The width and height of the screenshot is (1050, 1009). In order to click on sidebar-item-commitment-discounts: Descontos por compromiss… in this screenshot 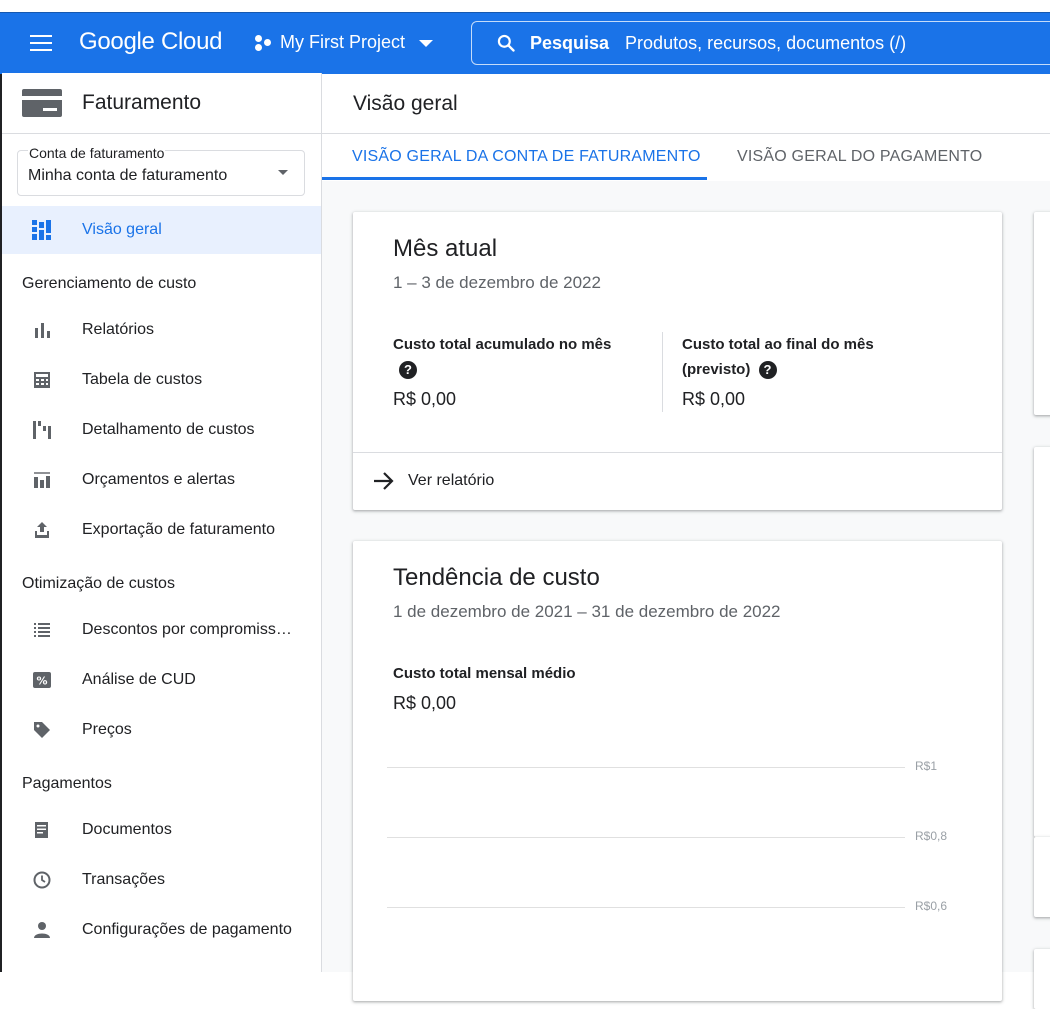, I will do `click(161, 630)`.